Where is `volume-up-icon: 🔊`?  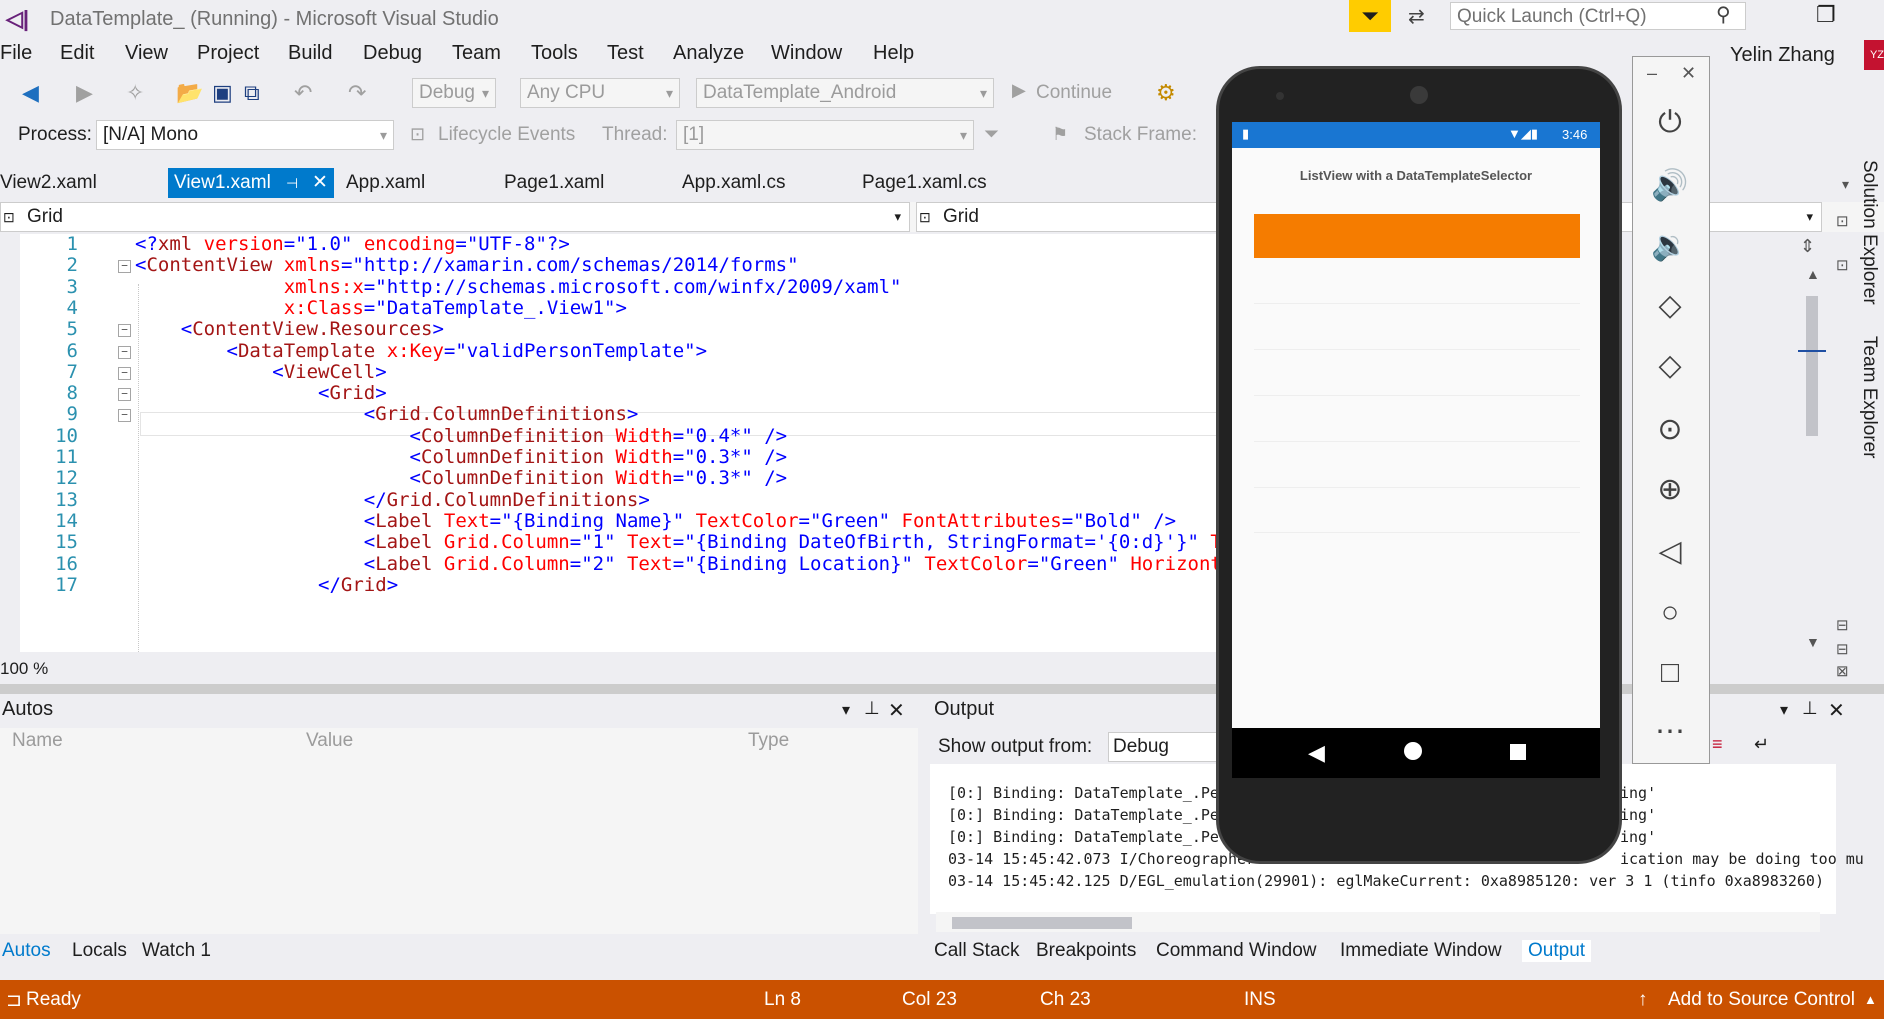
volume-up-icon: 🔊 is located at coordinates (1670, 185).